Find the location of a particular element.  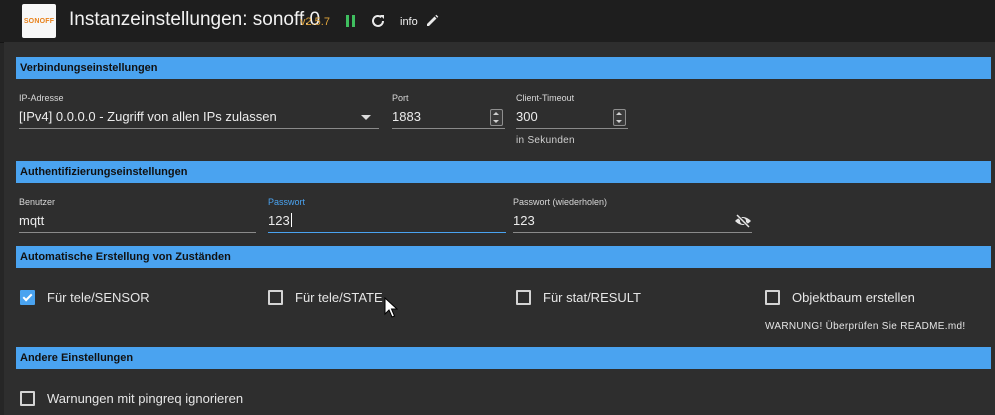

client-timeout-hint: in Sekunden is located at coordinates (545, 140).